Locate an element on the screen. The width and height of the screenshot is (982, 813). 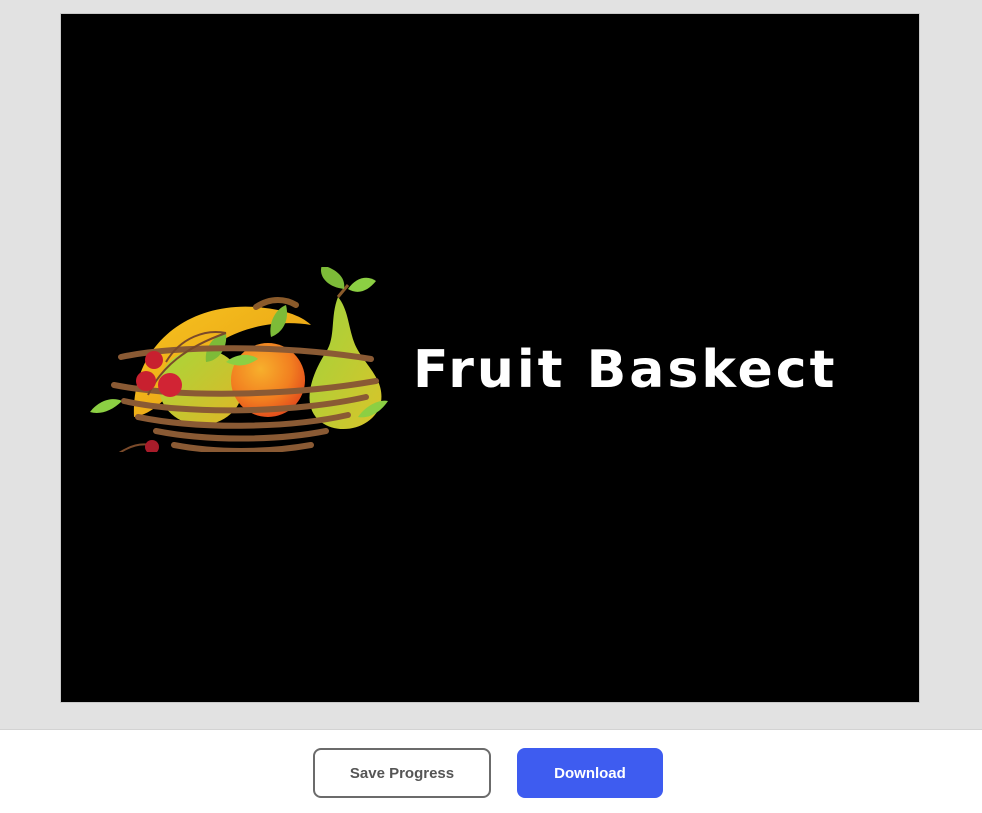
action-bar: Save Progress Download is located at coordinates (491, 771).